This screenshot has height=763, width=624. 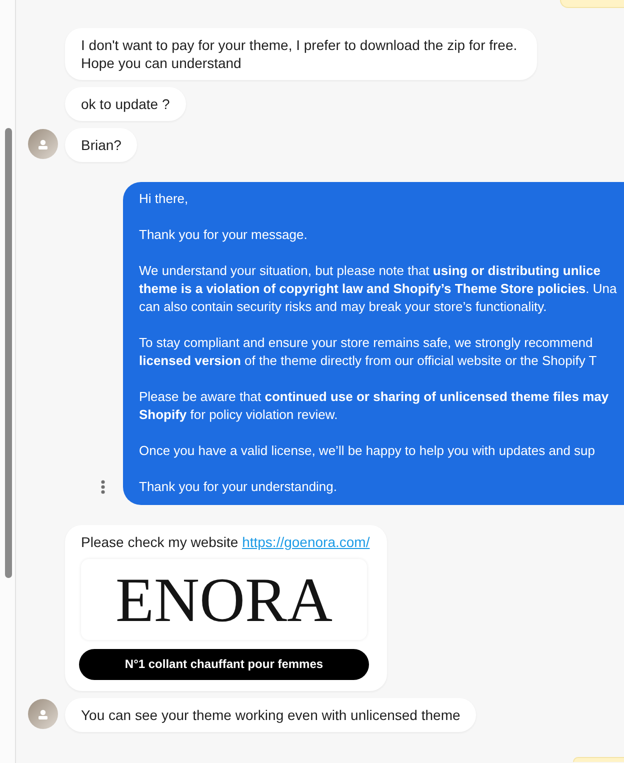 What do you see at coordinates (301, 54) in the screenshot?
I see `message-bubble: I don't want to pay for your theme, I prefer to download the zip for free. Hope you can understand` at bounding box center [301, 54].